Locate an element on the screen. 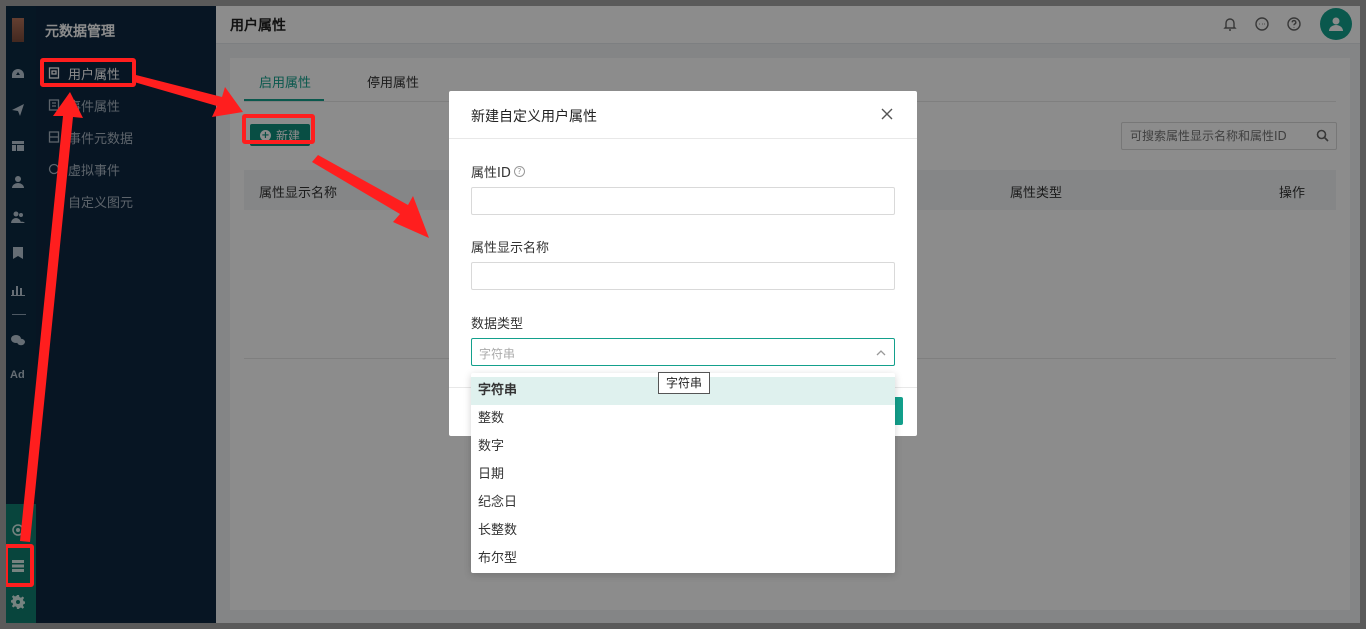 This screenshot has width=1366, height=629. property-id-label: 属性ID ? is located at coordinates (498, 171).